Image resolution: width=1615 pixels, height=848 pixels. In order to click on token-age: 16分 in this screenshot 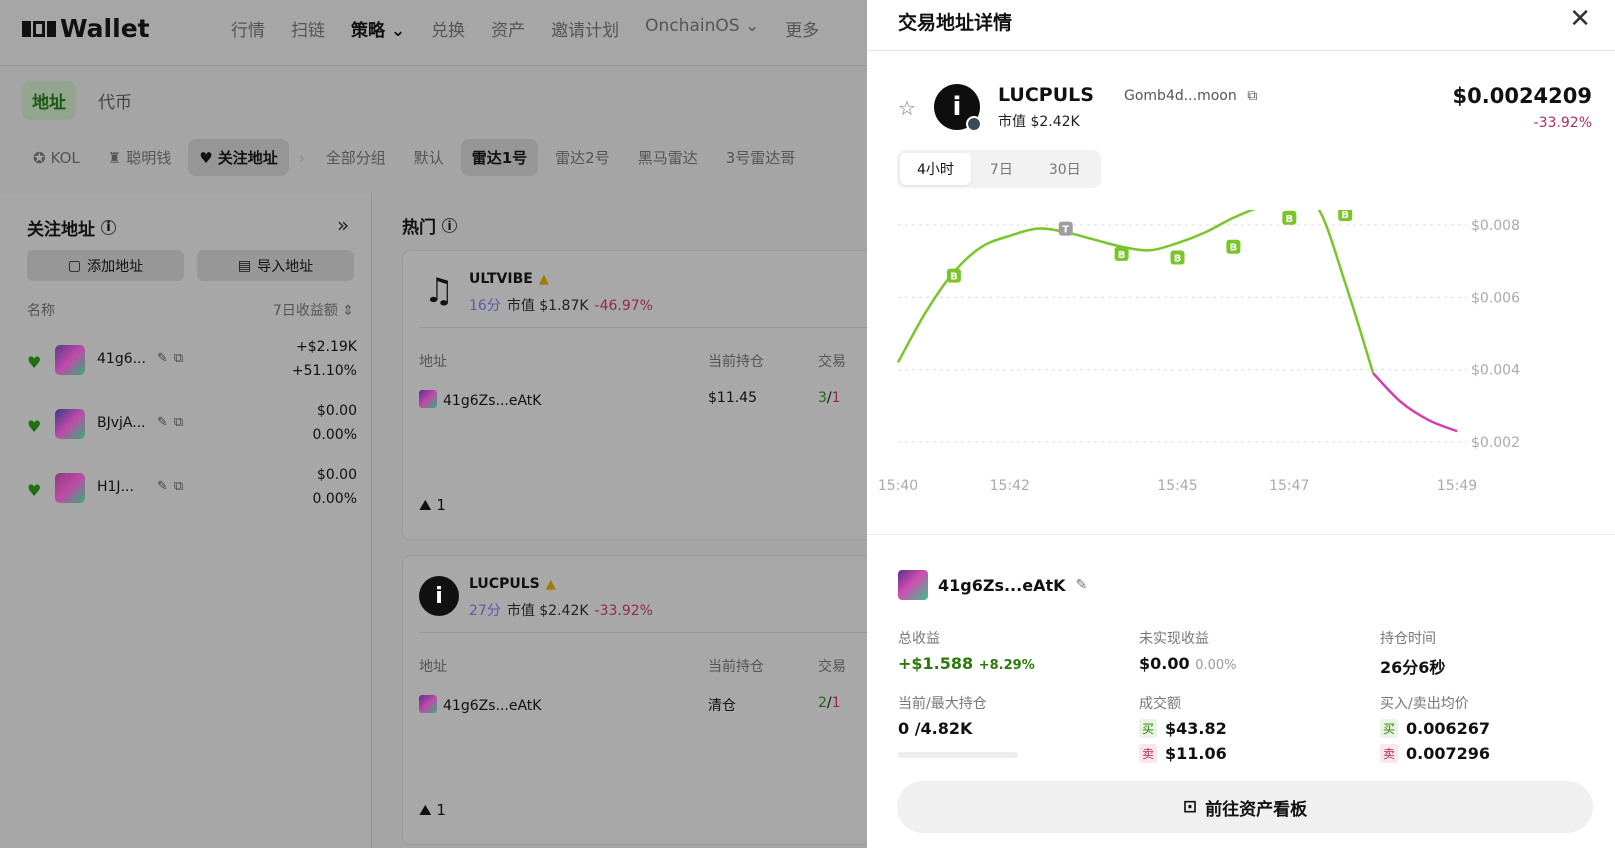, I will do `click(485, 306)`.